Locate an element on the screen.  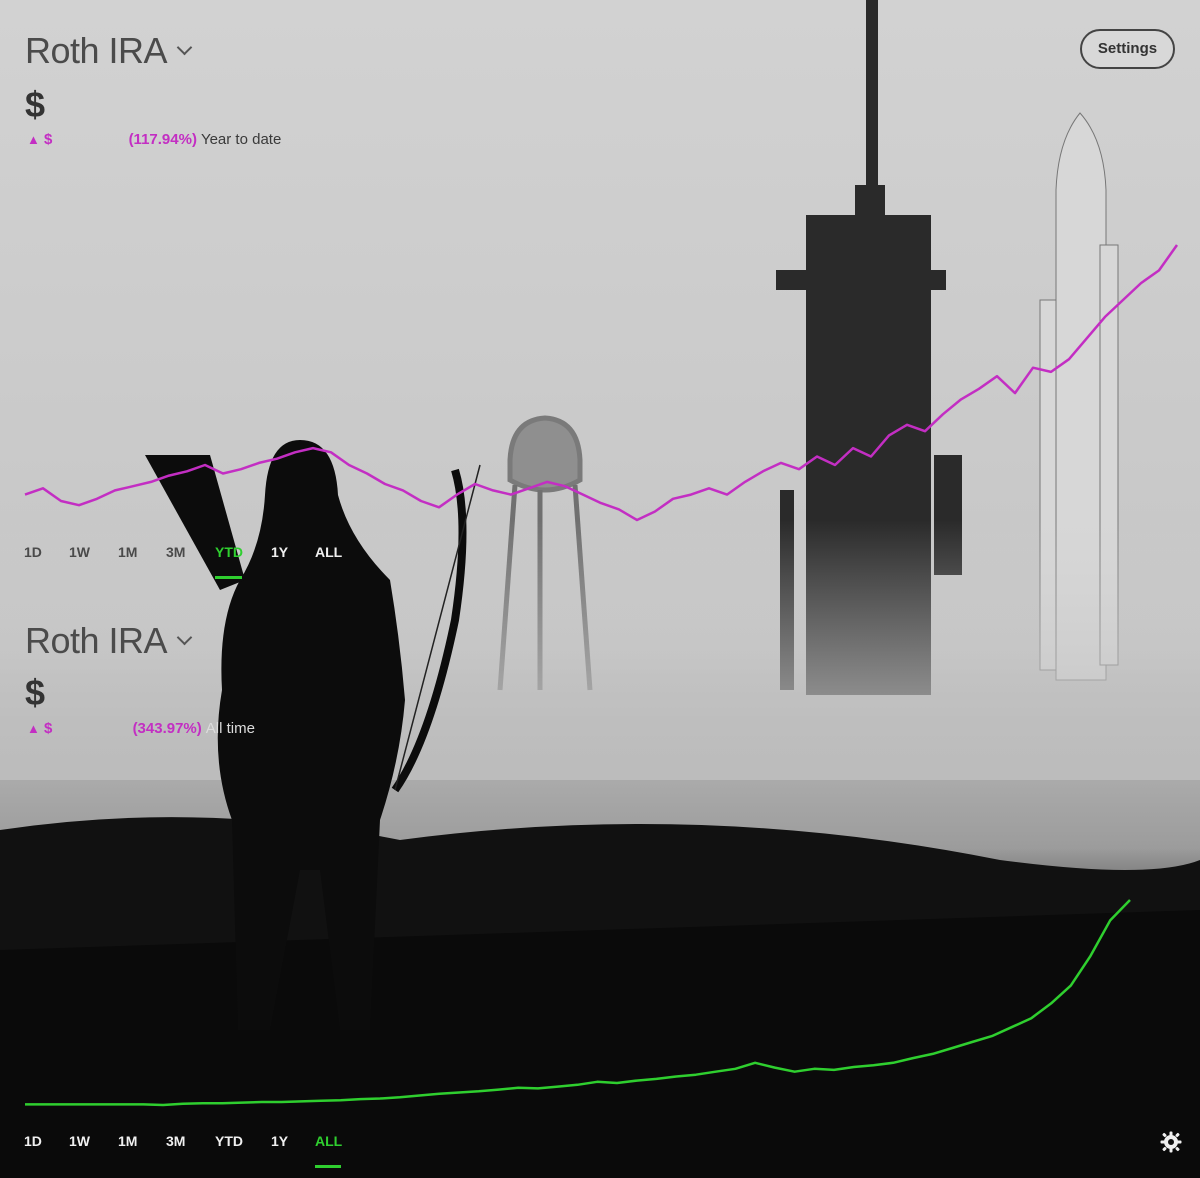
change-row-bottom: ▲ $ (343.97%) All time is located at coordinates (141, 728).